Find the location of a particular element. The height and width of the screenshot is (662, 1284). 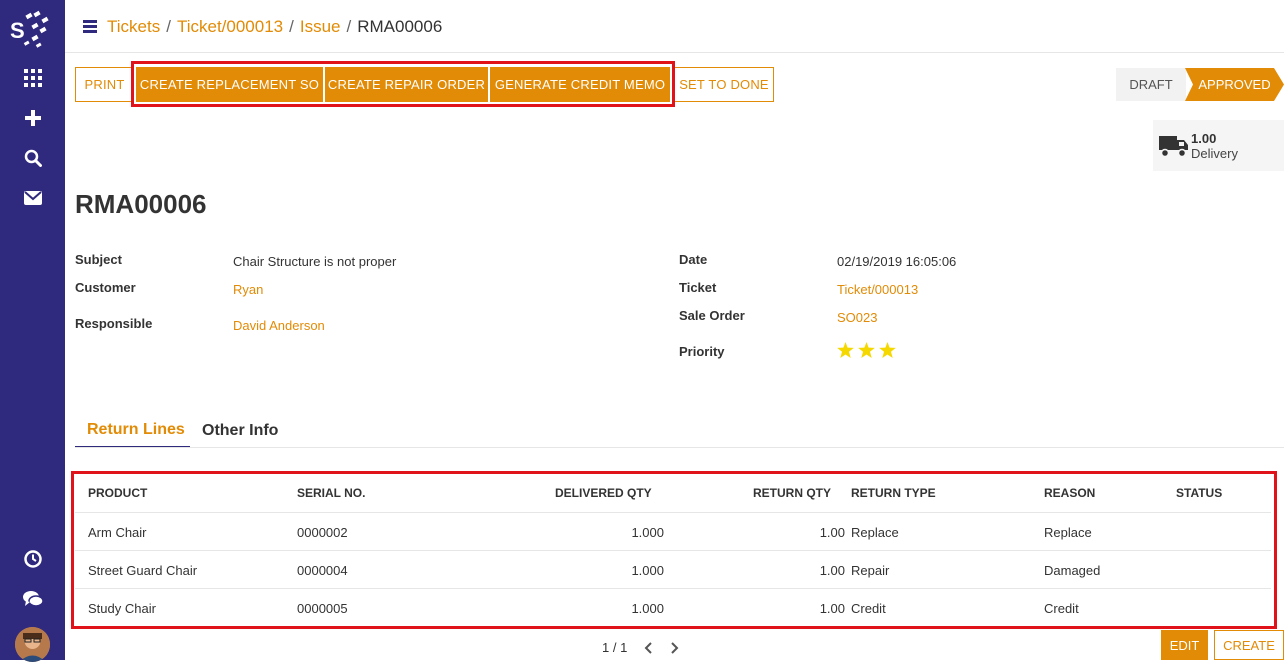

menu-toggle-icon is located at coordinates (90, 26).